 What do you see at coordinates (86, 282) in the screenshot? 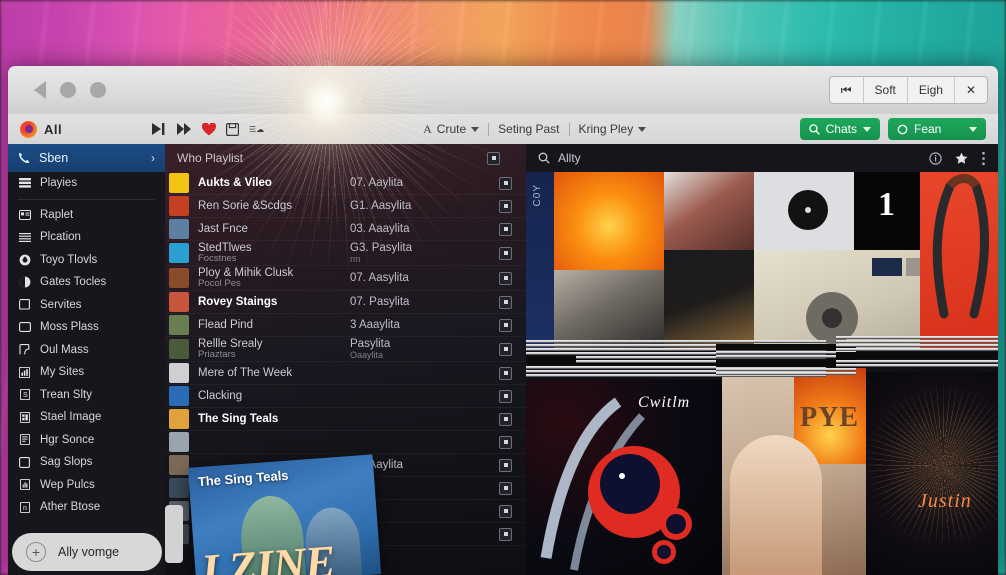
I see `sidebar-item-gates-tocles: Gates Tocles` at bounding box center [86, 282].